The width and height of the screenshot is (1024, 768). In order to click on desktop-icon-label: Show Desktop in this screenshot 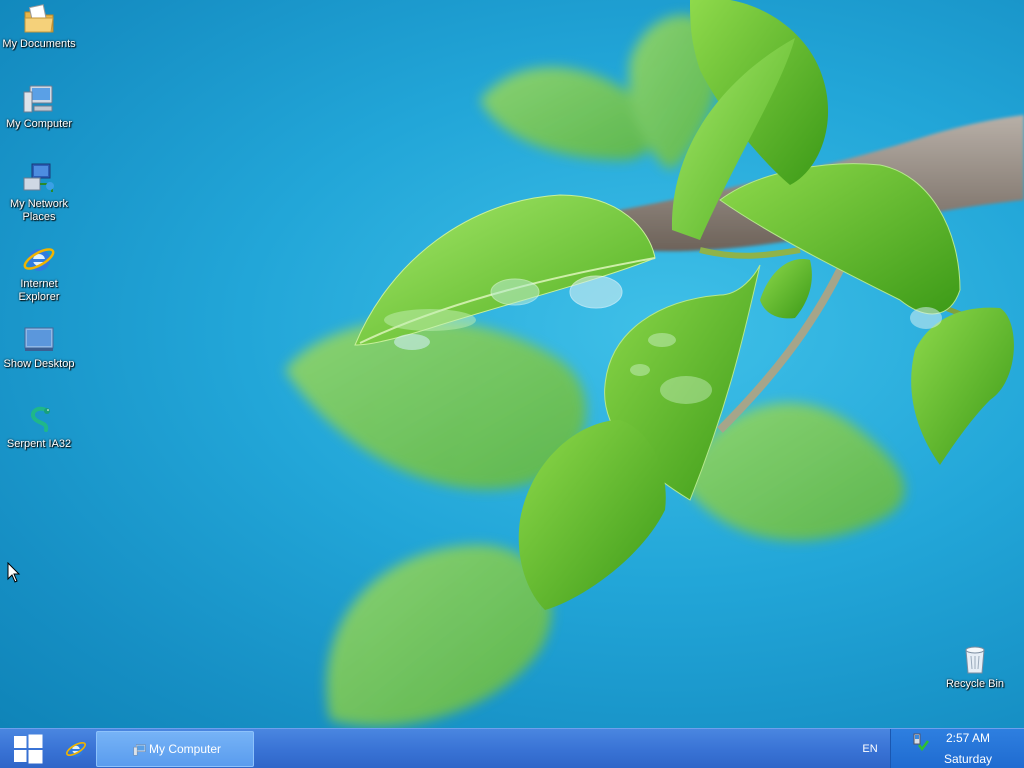, I will do `click(39, 364)`.